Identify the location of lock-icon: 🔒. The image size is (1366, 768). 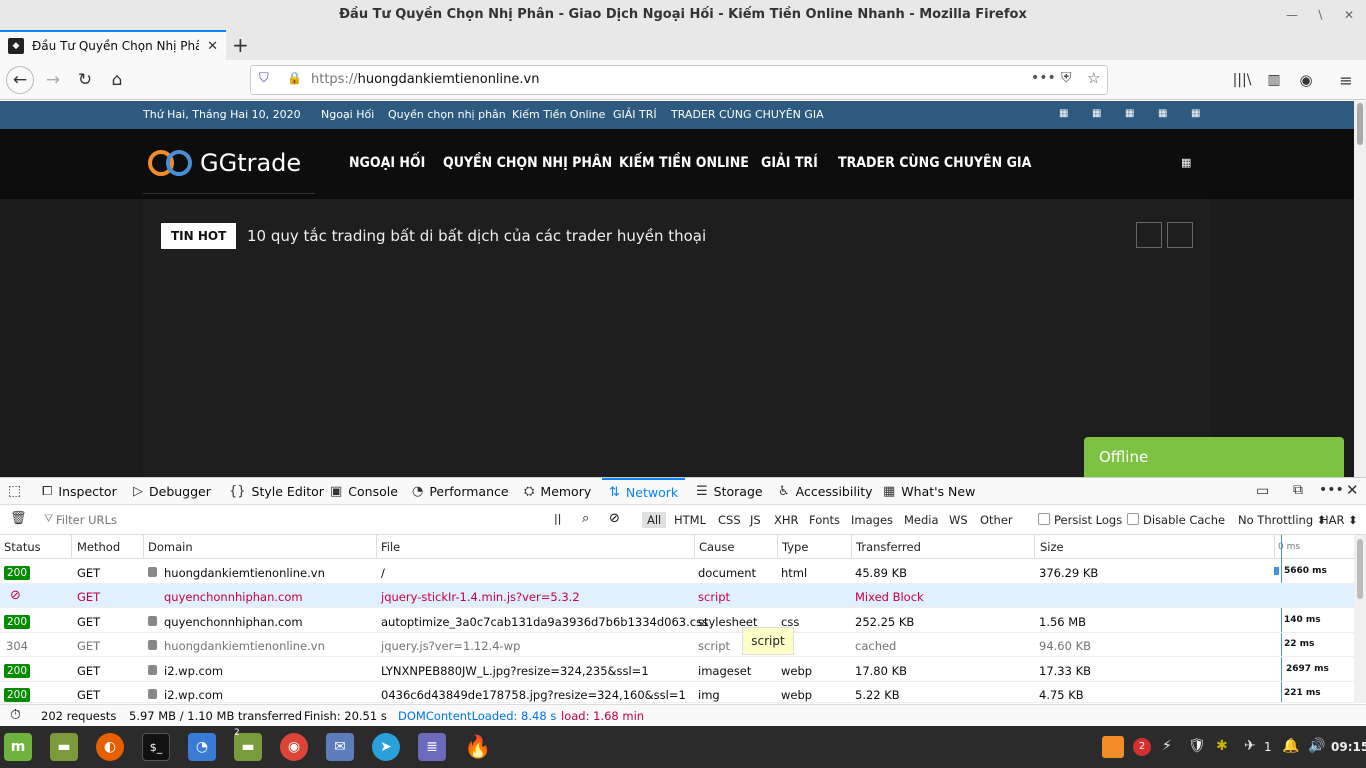
(294, 78).